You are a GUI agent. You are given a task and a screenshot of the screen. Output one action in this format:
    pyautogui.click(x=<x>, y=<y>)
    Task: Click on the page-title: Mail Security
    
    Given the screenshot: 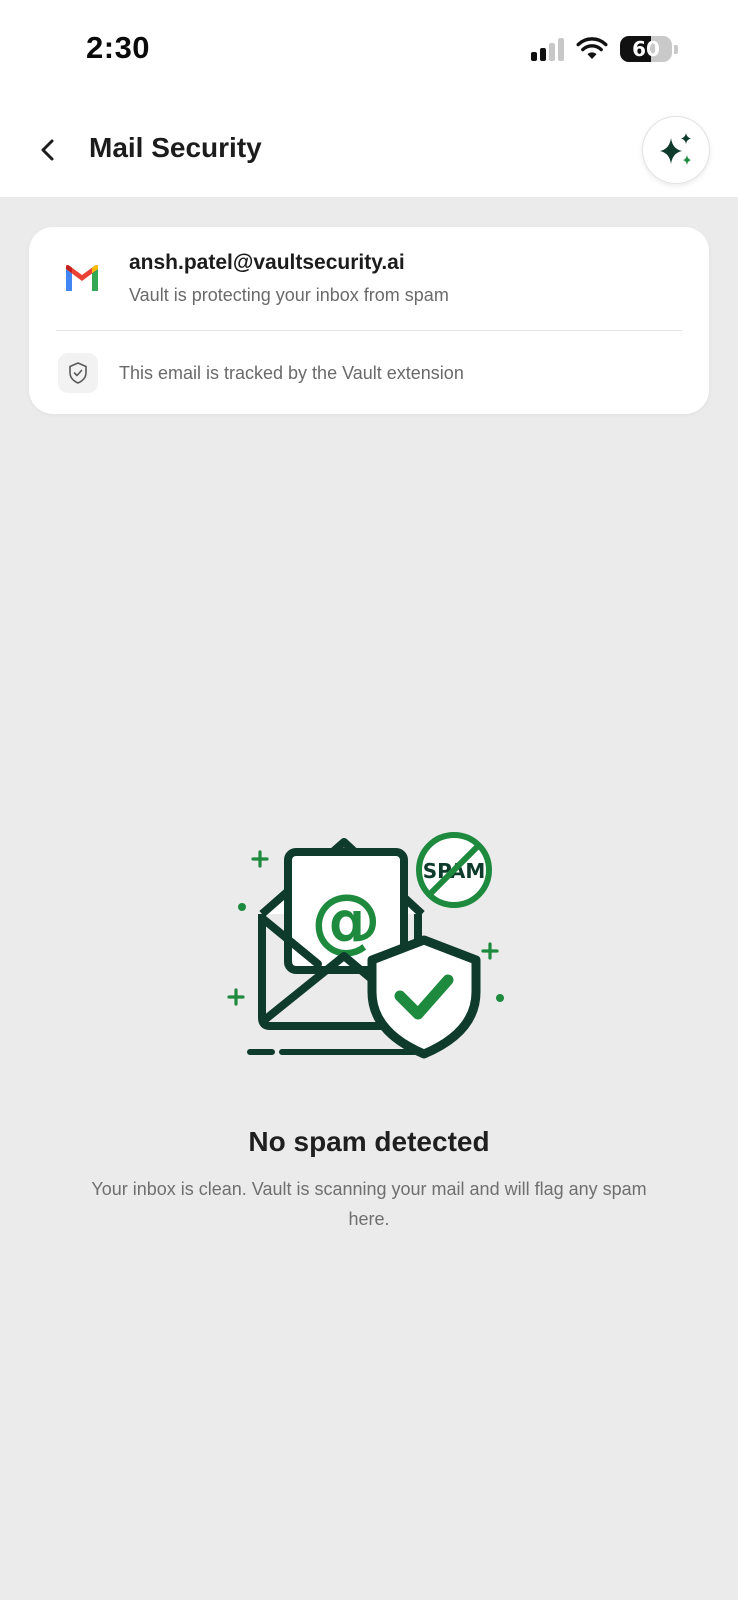 What is the action you would take?
    pyautogui.click(x=175, y=147)
    